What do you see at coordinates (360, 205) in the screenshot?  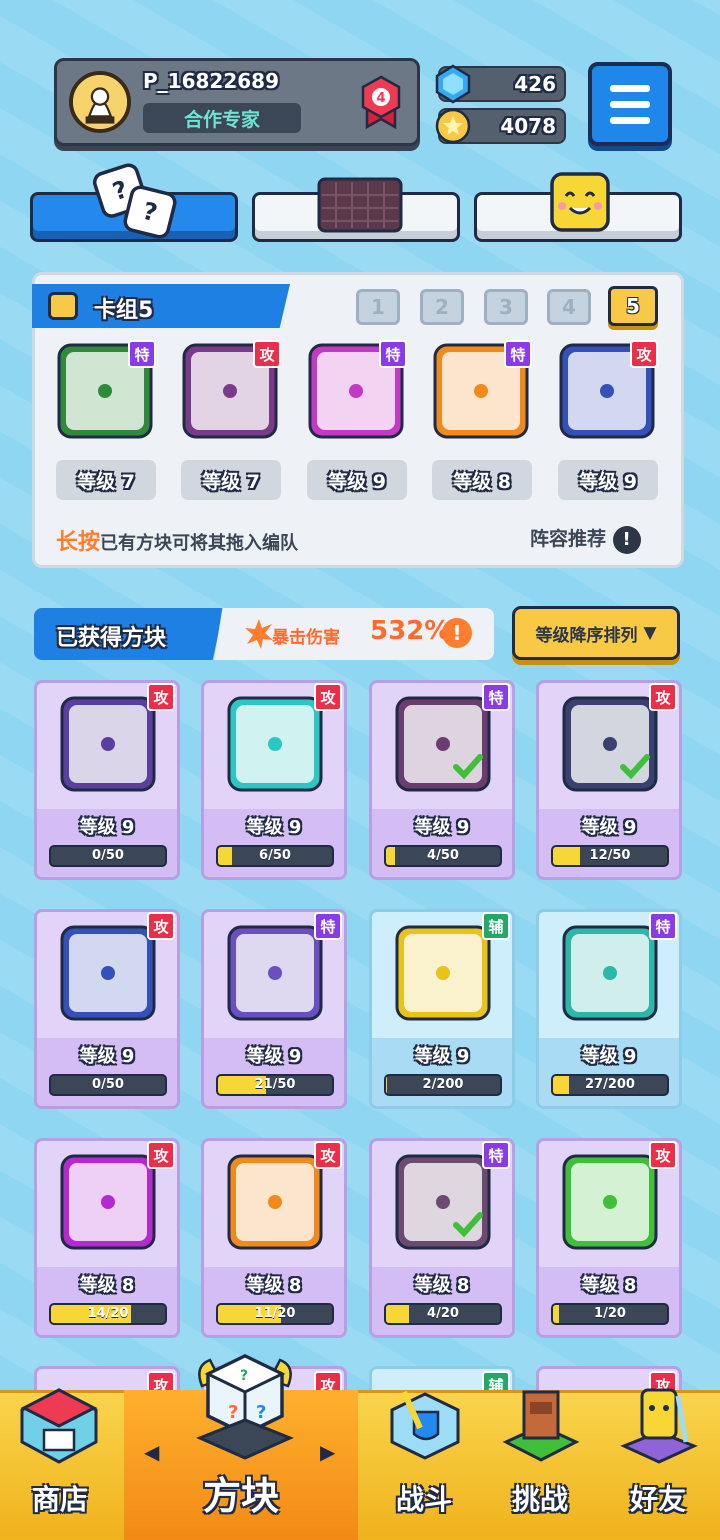 I see `board-icon` at bounding box center [360, 205].